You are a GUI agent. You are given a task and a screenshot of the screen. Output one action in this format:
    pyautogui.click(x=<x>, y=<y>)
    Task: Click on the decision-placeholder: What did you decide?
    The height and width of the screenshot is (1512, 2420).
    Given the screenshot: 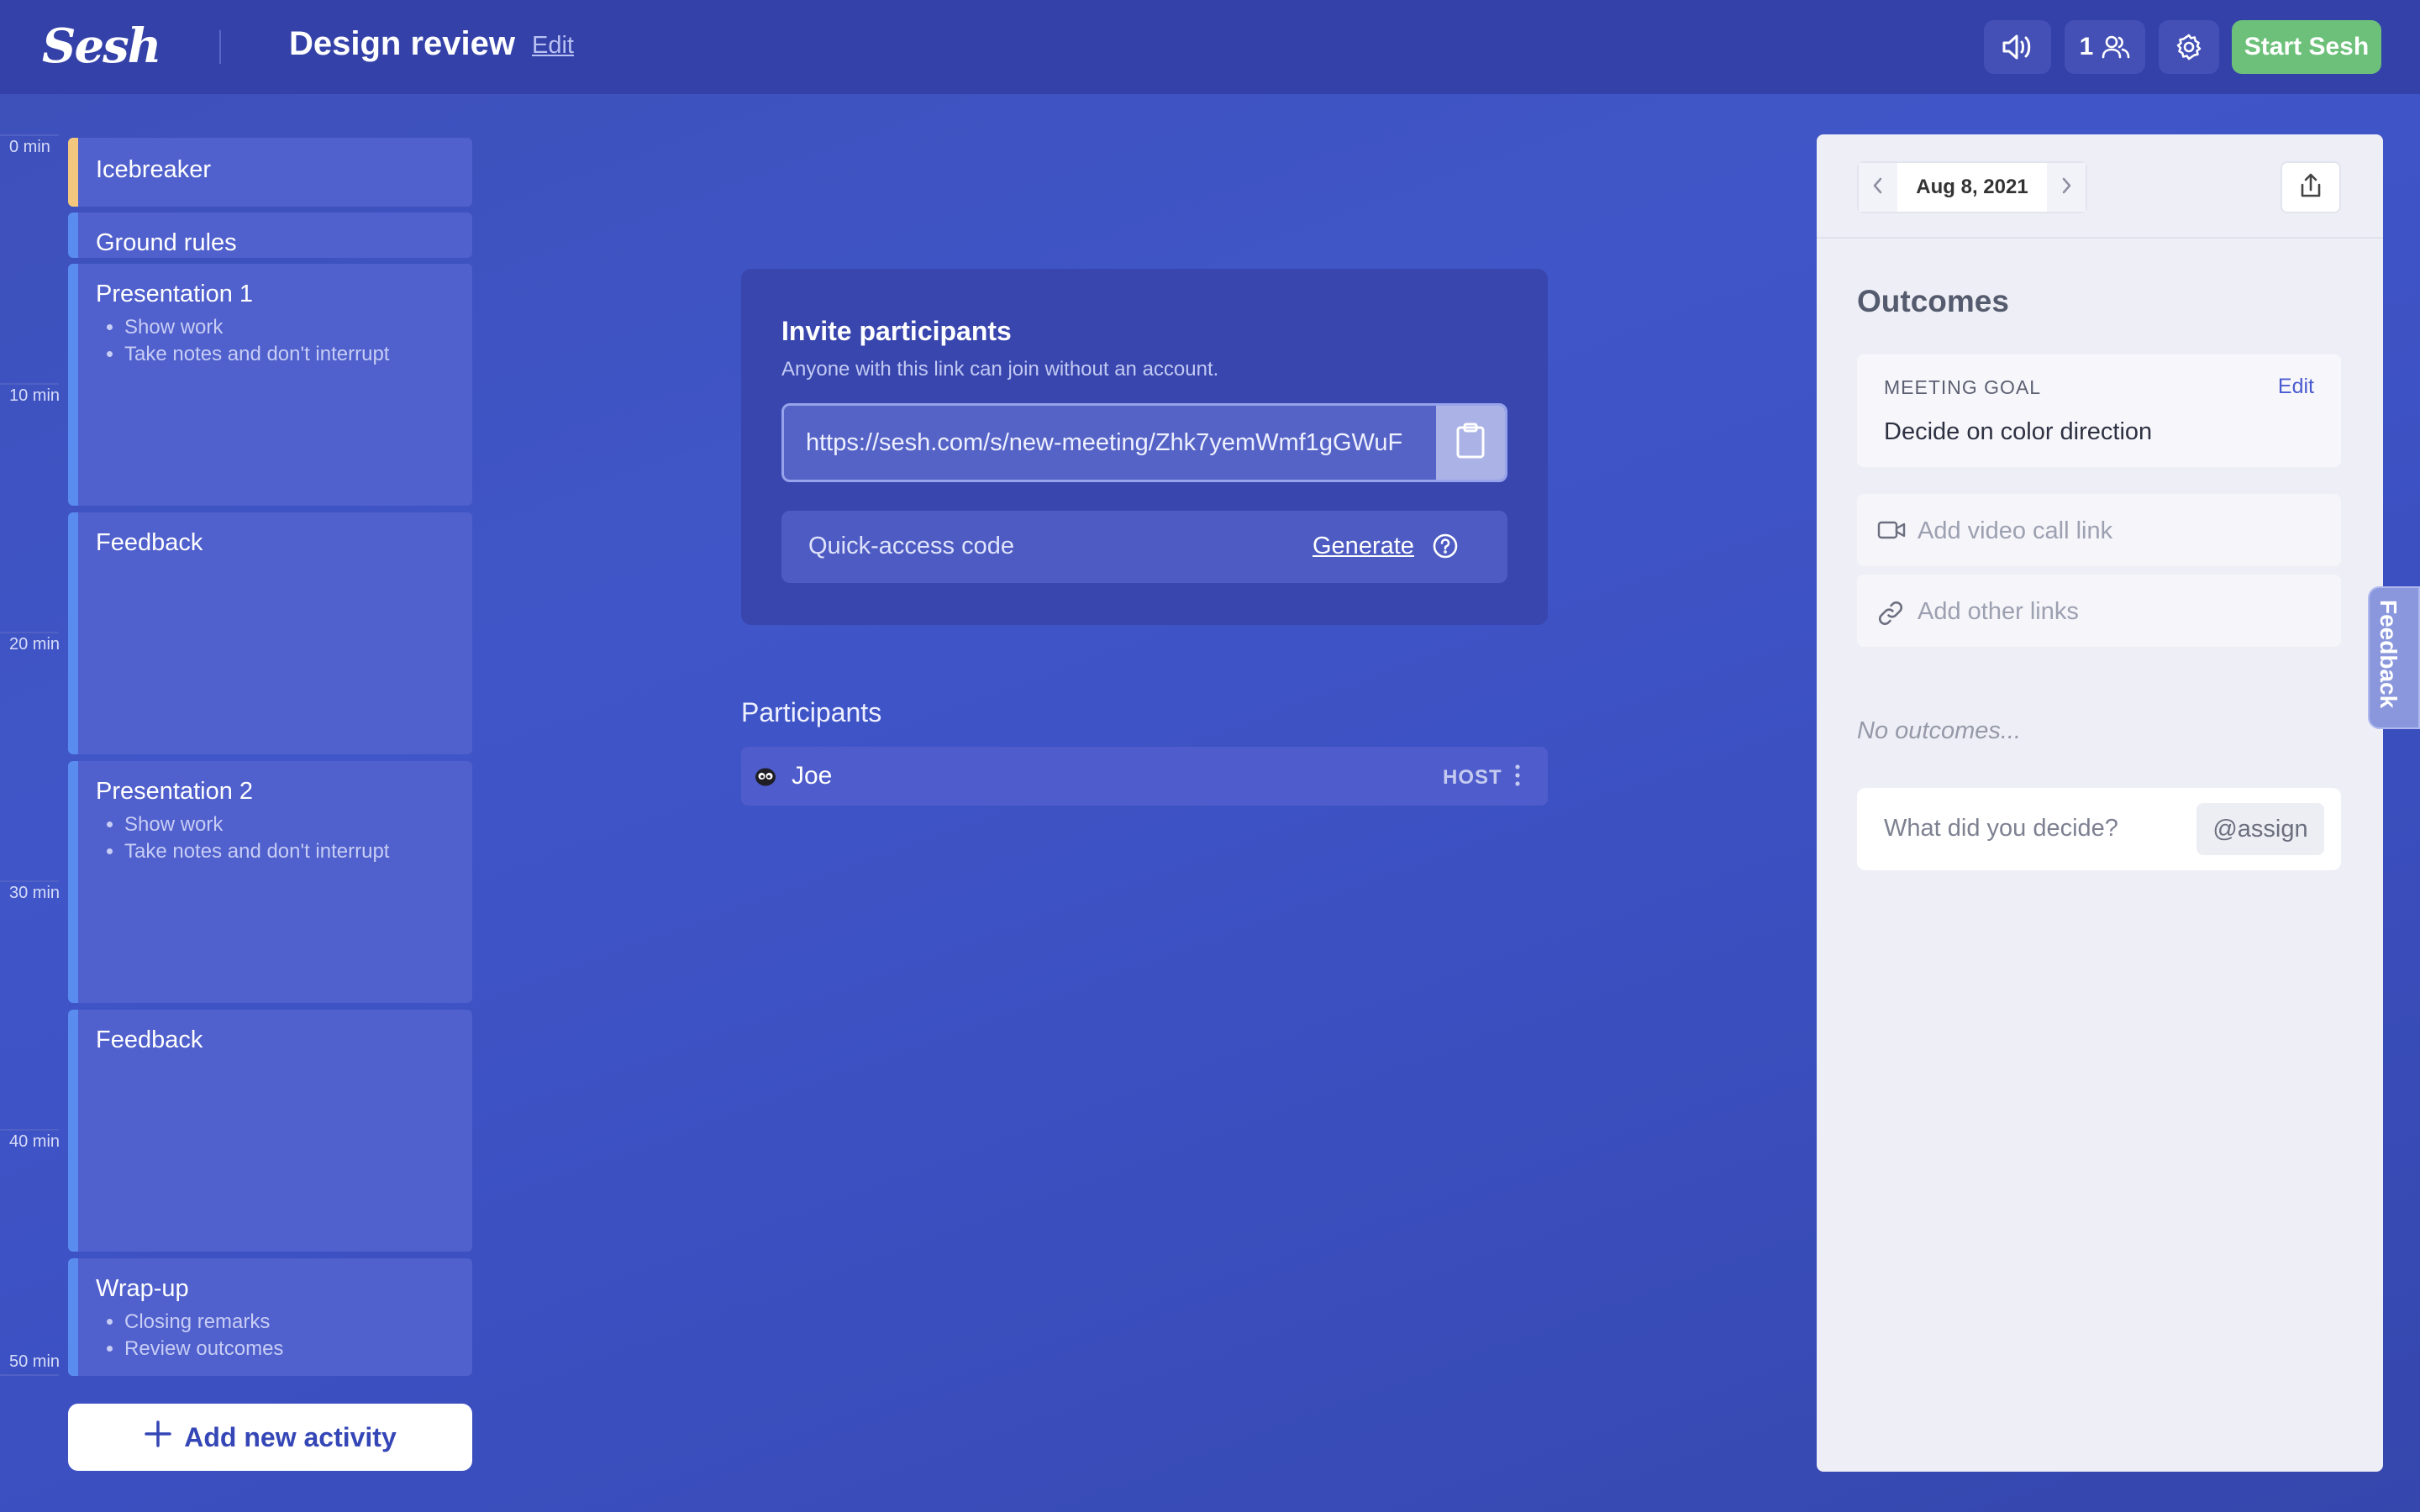 What is the action you would take?
    pyautogui.click(x=2001, y=828)
    